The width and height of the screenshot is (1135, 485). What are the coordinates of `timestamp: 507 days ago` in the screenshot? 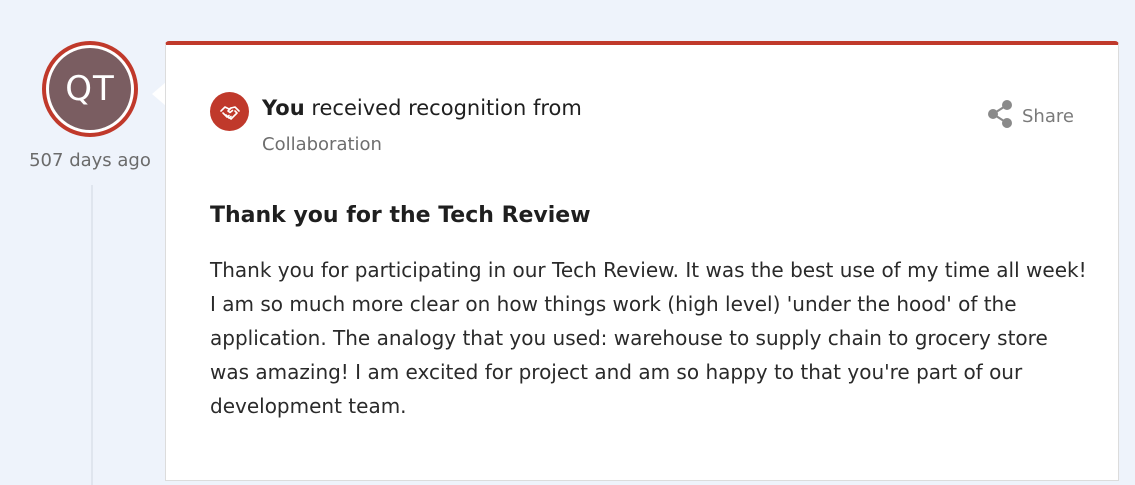 It's located at (90, 160).